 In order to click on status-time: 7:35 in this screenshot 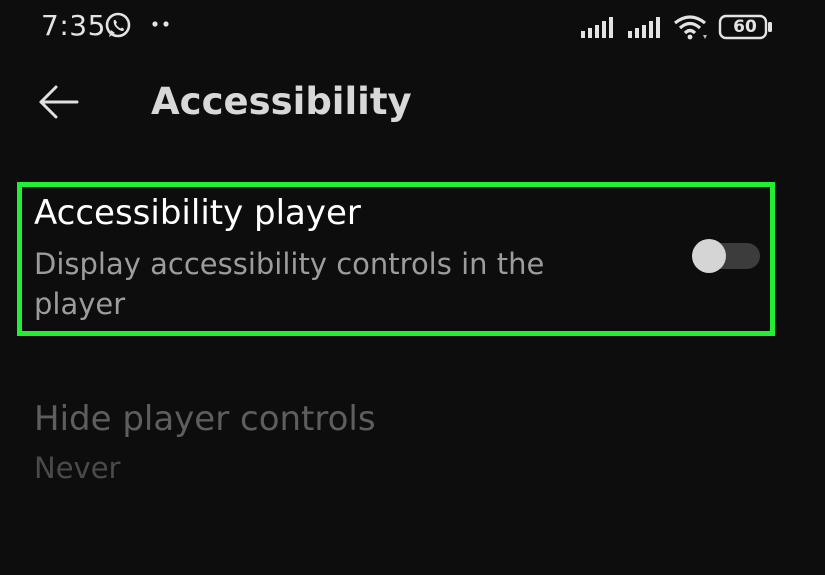, I will do `click(73, 25)`.